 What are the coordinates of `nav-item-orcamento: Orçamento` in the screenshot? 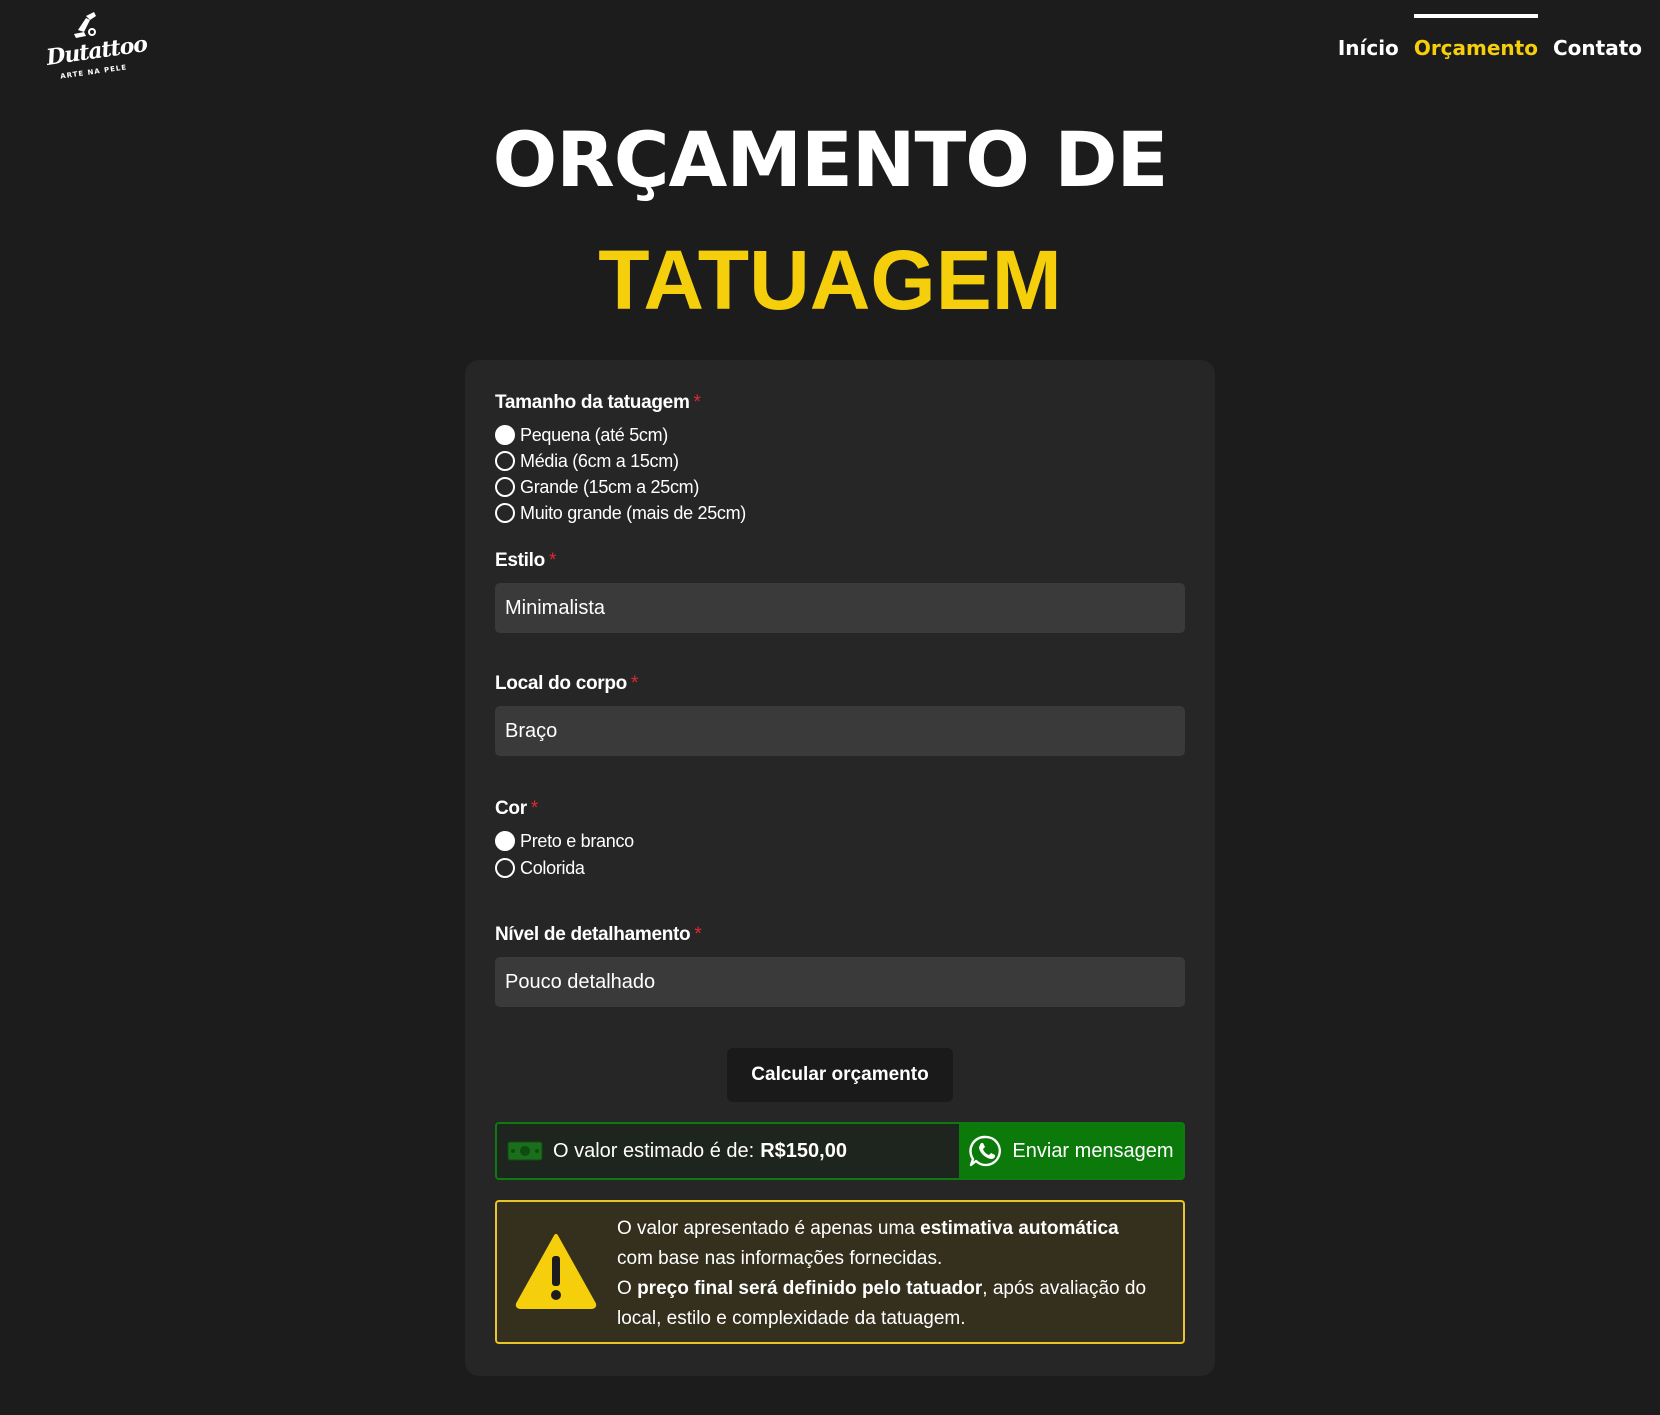 It's located at (1476, 37).